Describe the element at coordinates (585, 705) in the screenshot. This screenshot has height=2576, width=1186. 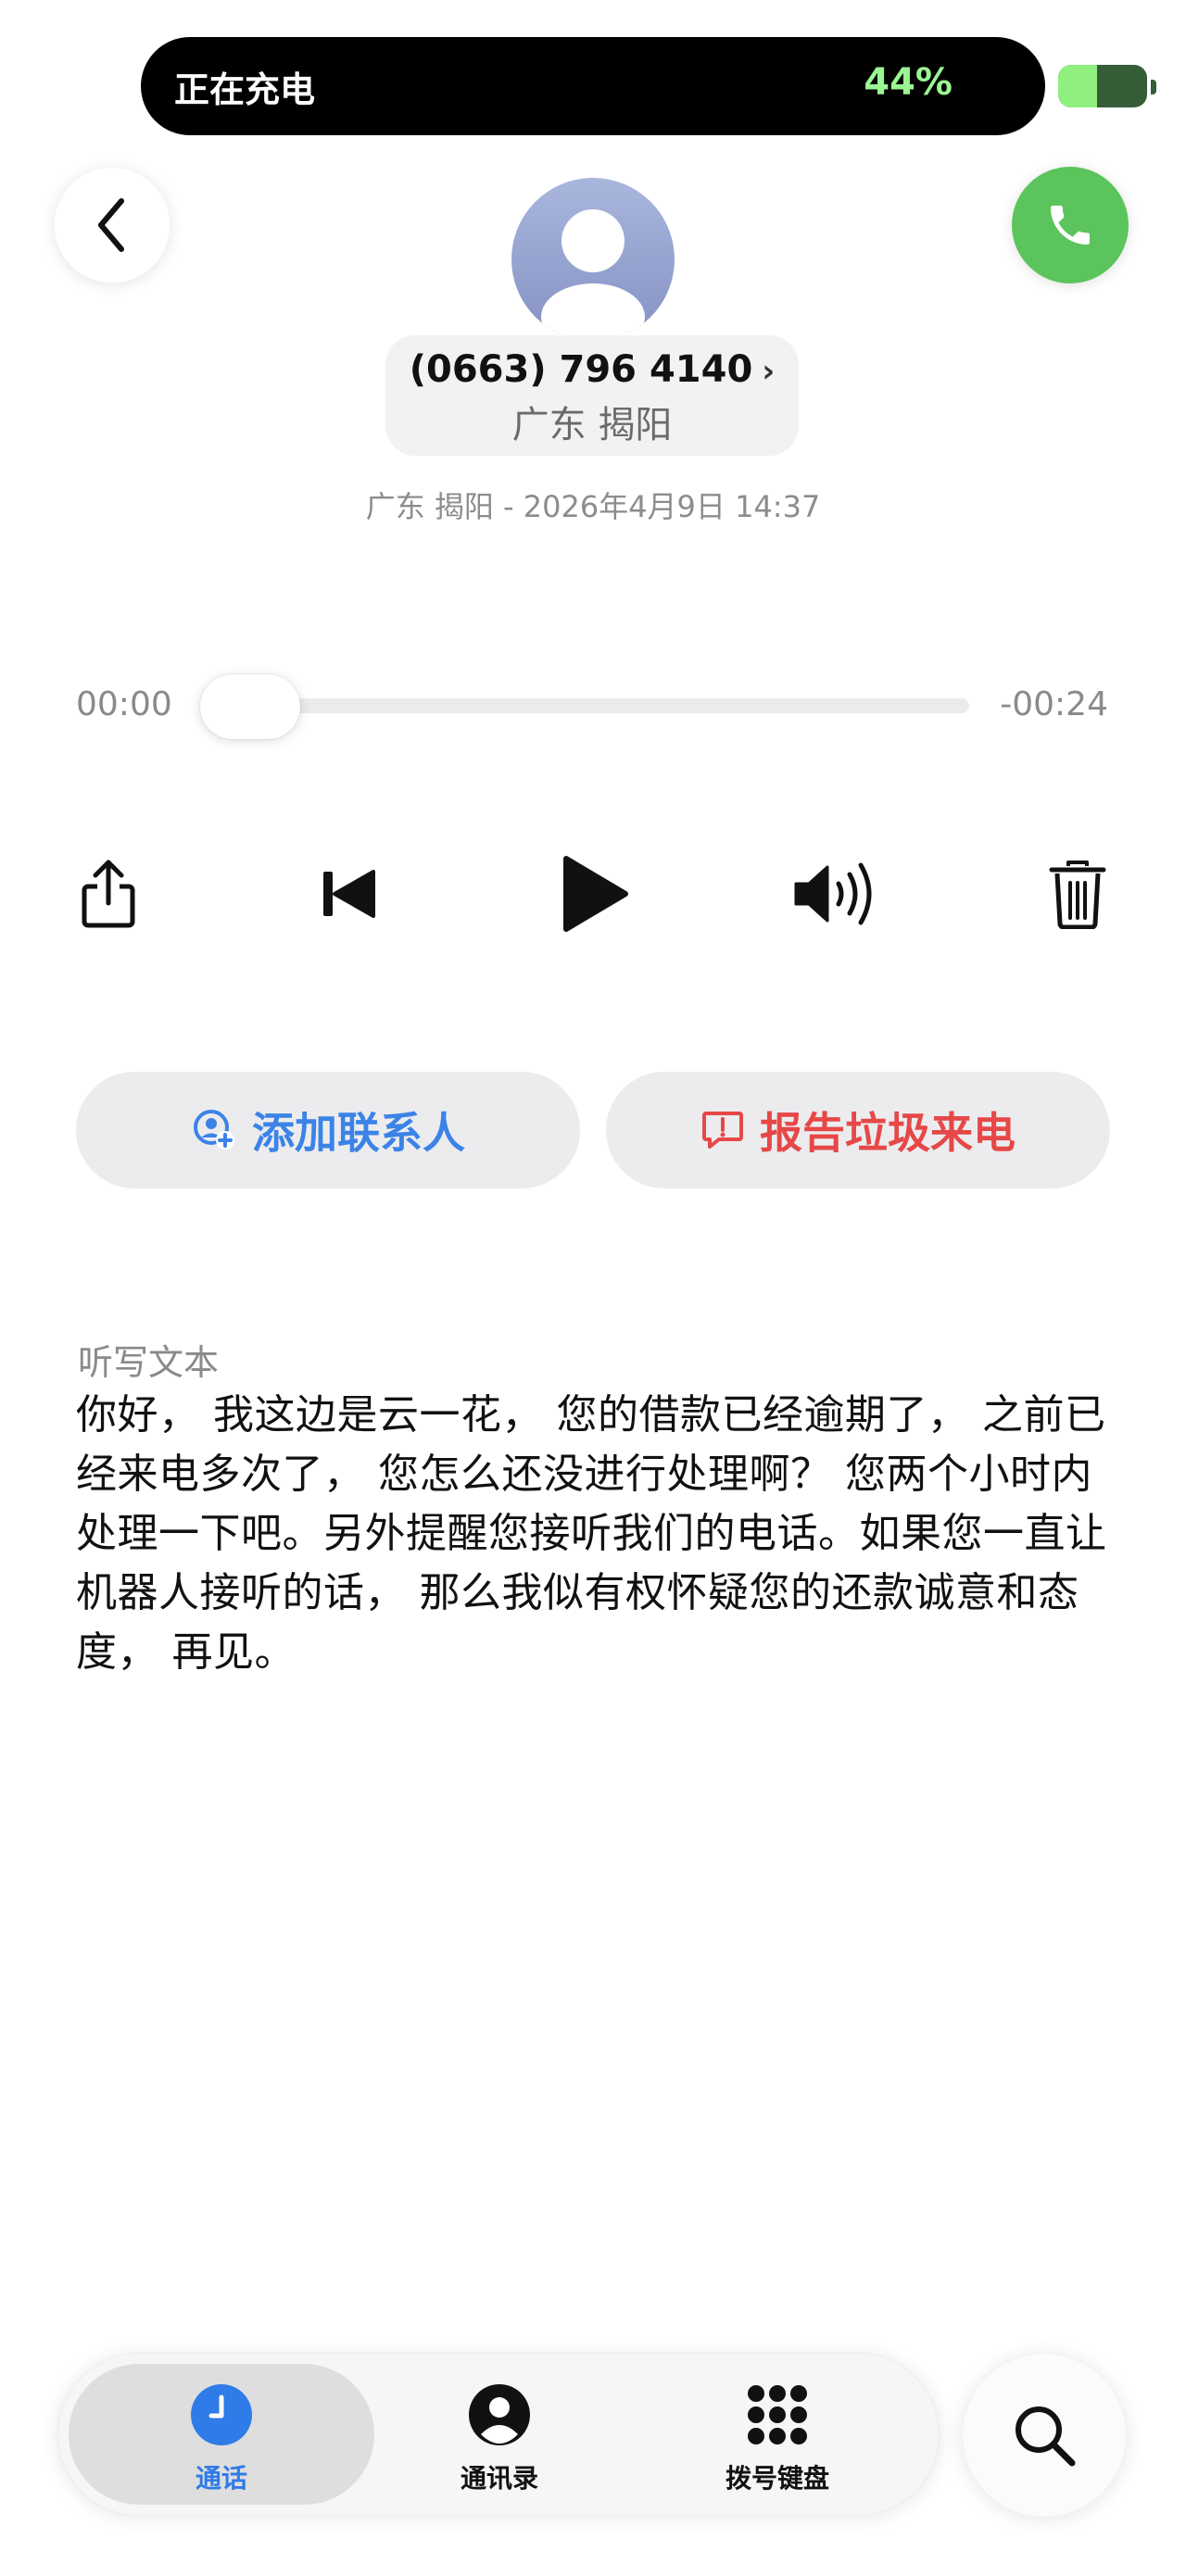
I see `playback-scrubber` at that location.